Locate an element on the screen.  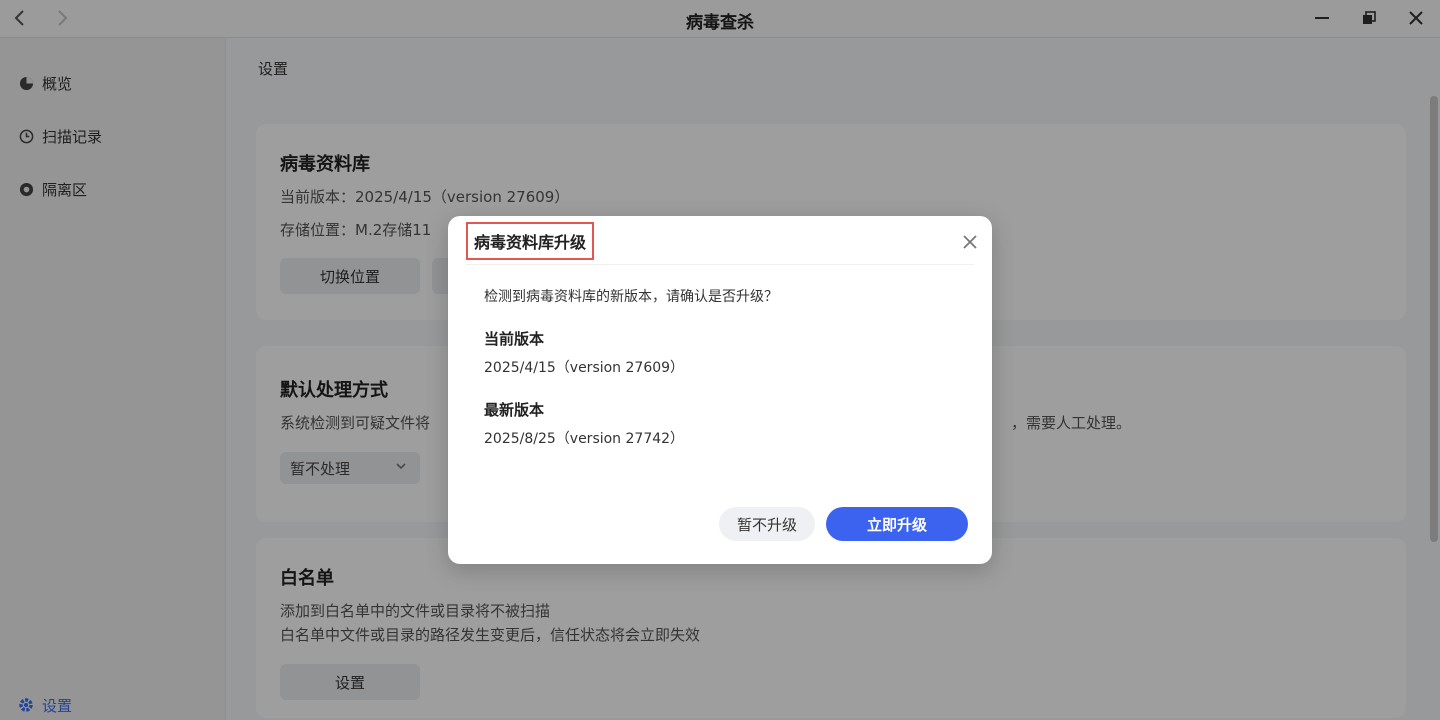
later-button: 暂不升级 is located at coordinates (767, 524).